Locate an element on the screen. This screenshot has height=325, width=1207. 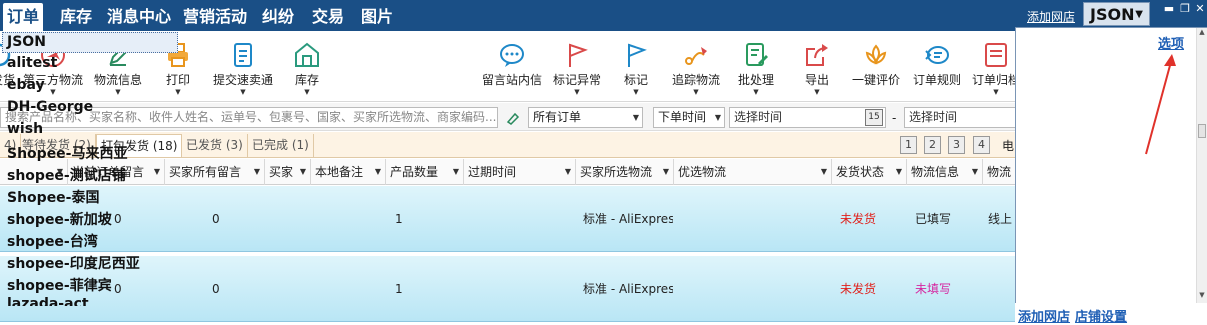
order-message-count: 0 is located at coordinates (118, 219).